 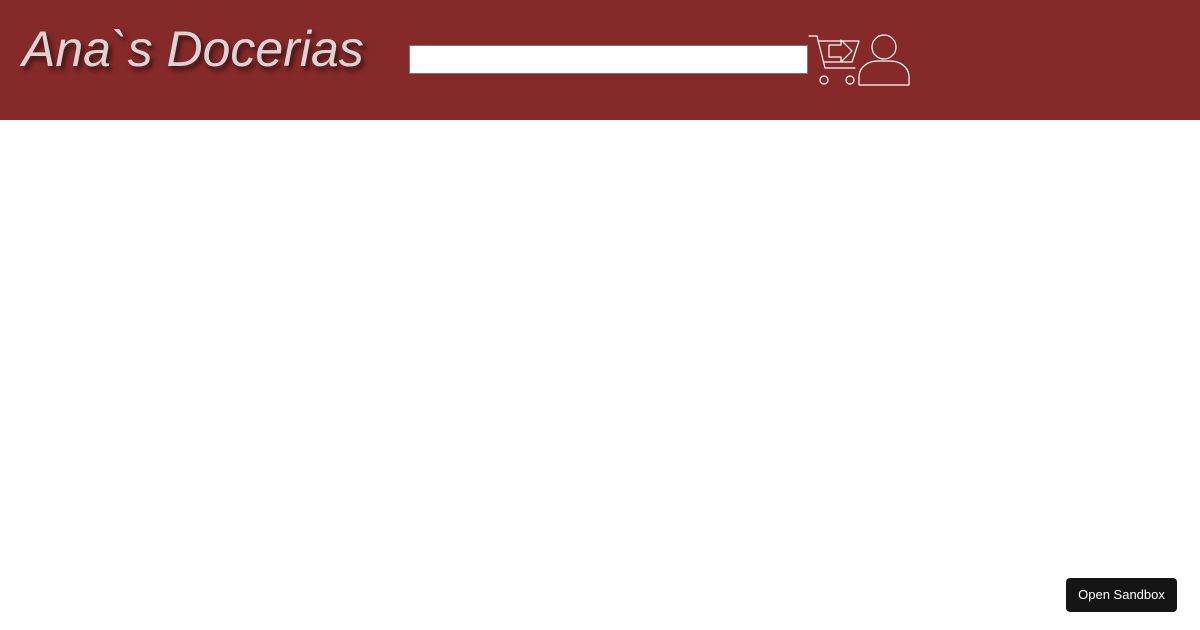 I want to click on user-button, so click(x=884, y=60).